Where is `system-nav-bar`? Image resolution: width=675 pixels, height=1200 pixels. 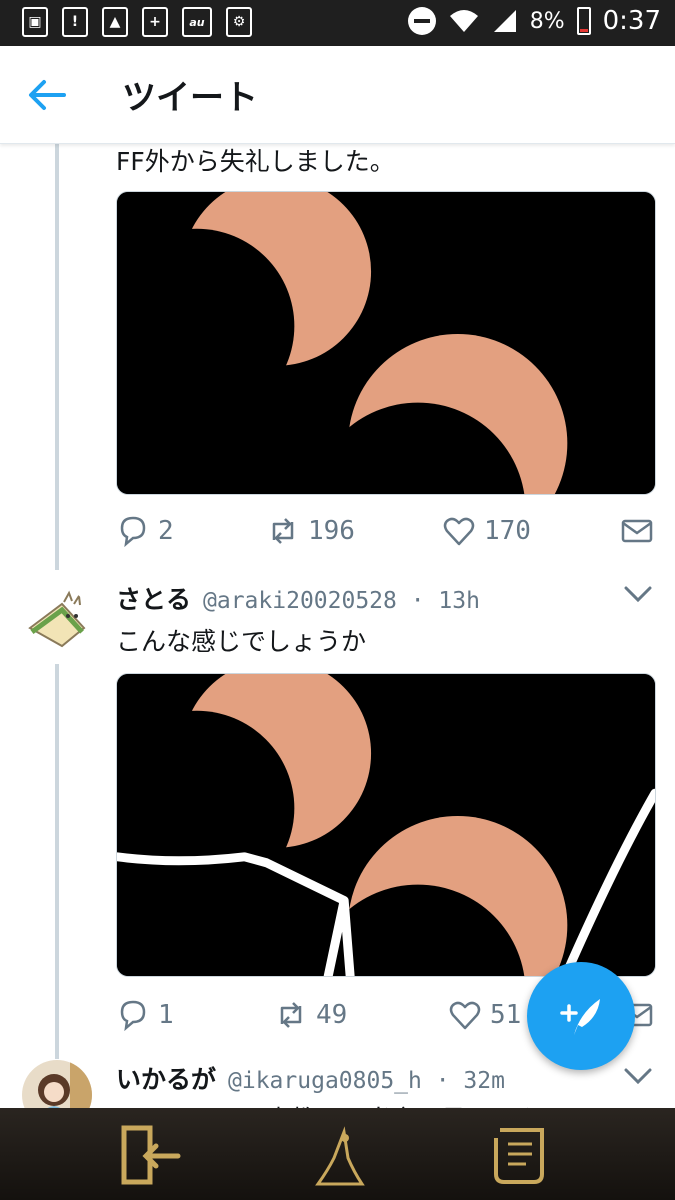 system-nav-bar is located at coordinates (337, 1154).